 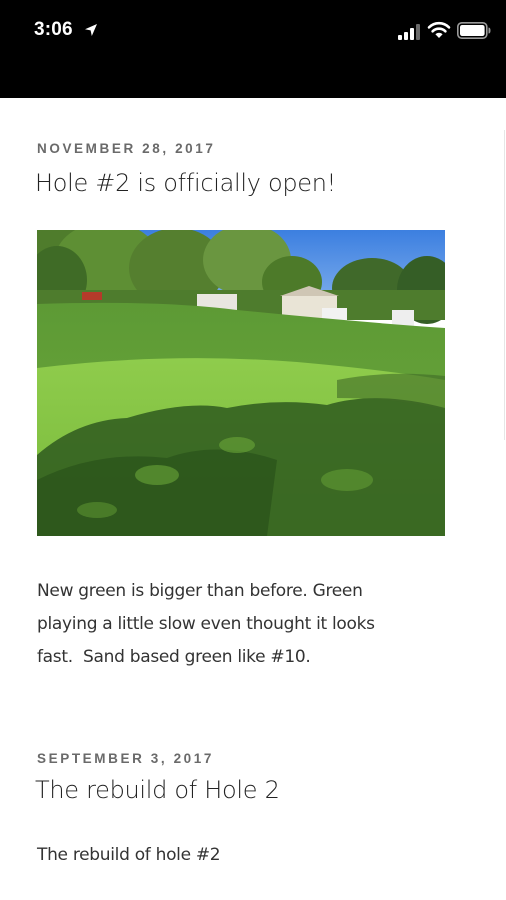 What do you see at coordinates (253, 49) in the screenshot?
I see `status-bar: 3:06` at bounding box center [253, 49].